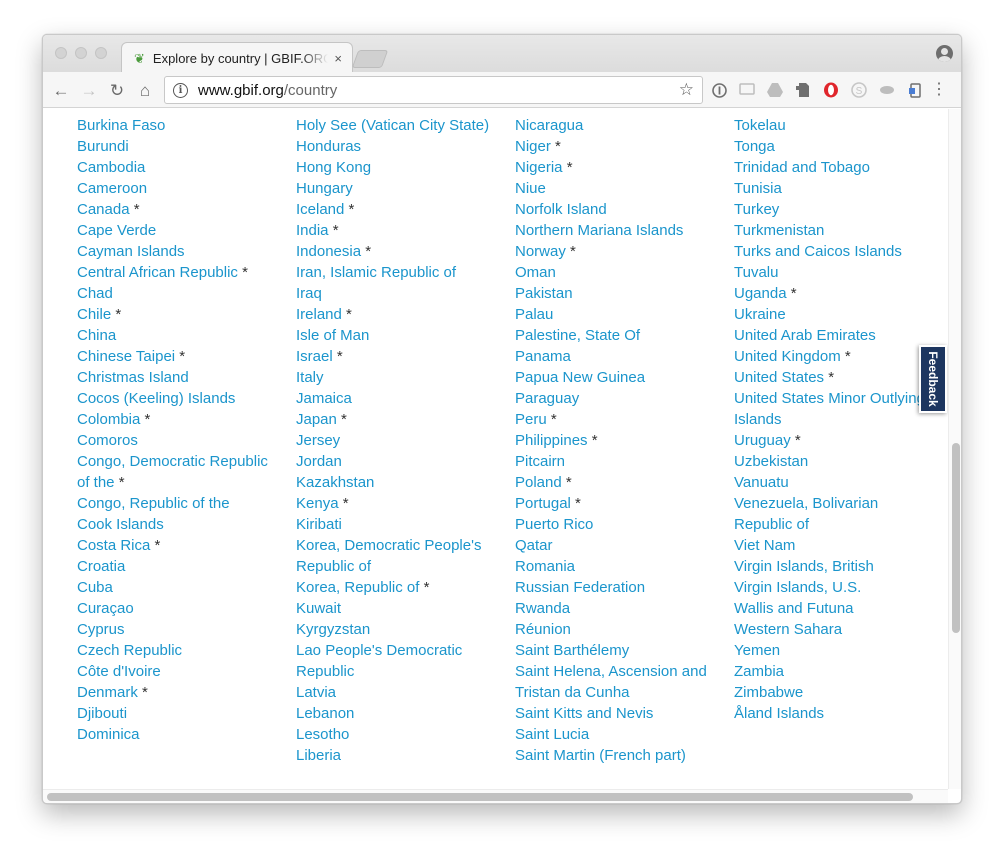 The height and width of the screenshot is (854, 1004). What do you see at coordinates (61, 53) in the screenshot?
I see `close-window-button` at bounding box center [61, 53].